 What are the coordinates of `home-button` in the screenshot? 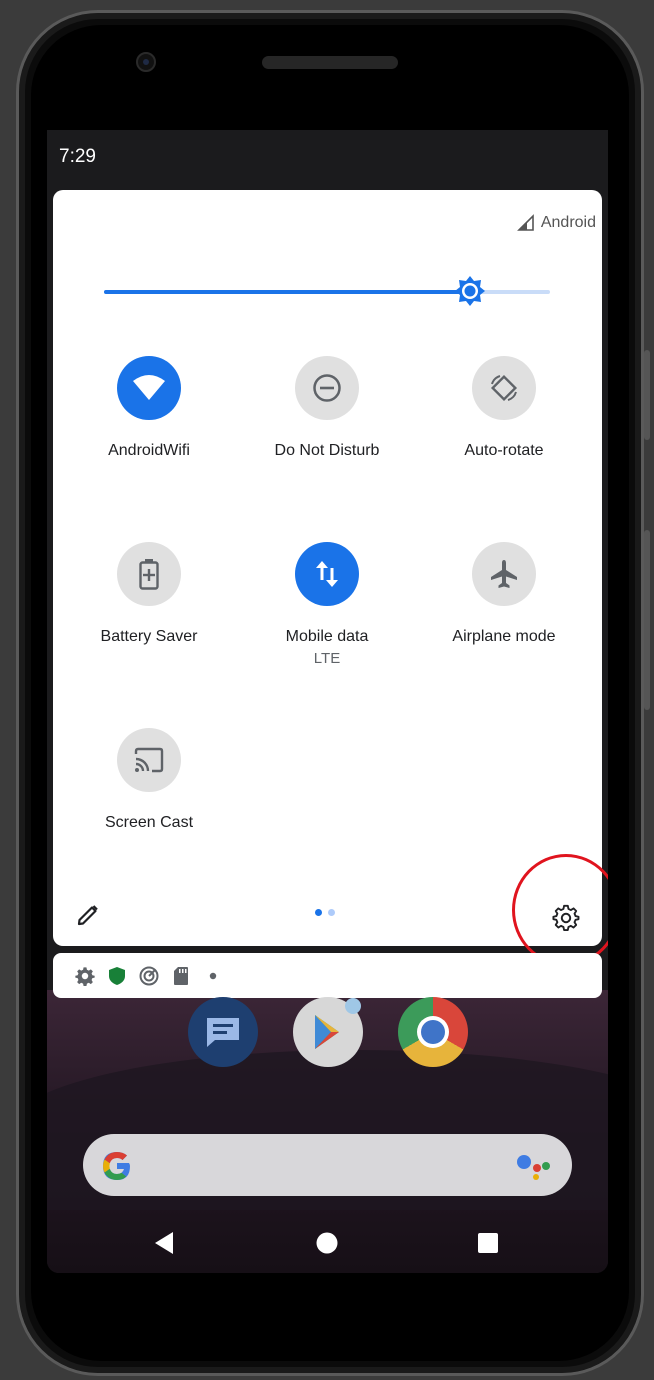 It's located at (327, 1243).